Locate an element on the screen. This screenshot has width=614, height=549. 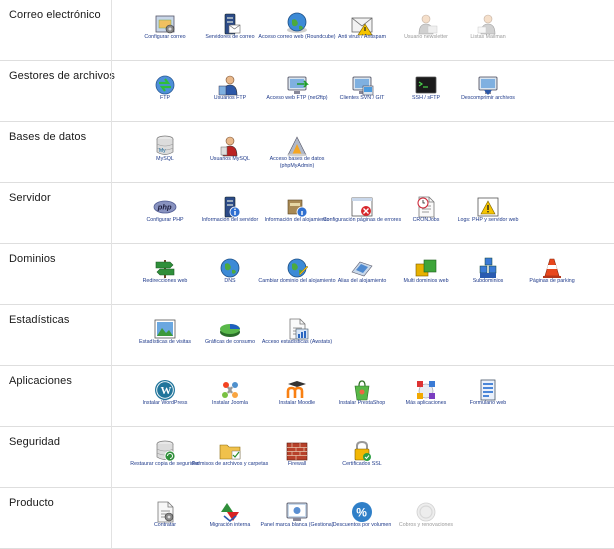
tool-link-newsletter-user: Usuario newsletter is located at coordinates (426, 30).